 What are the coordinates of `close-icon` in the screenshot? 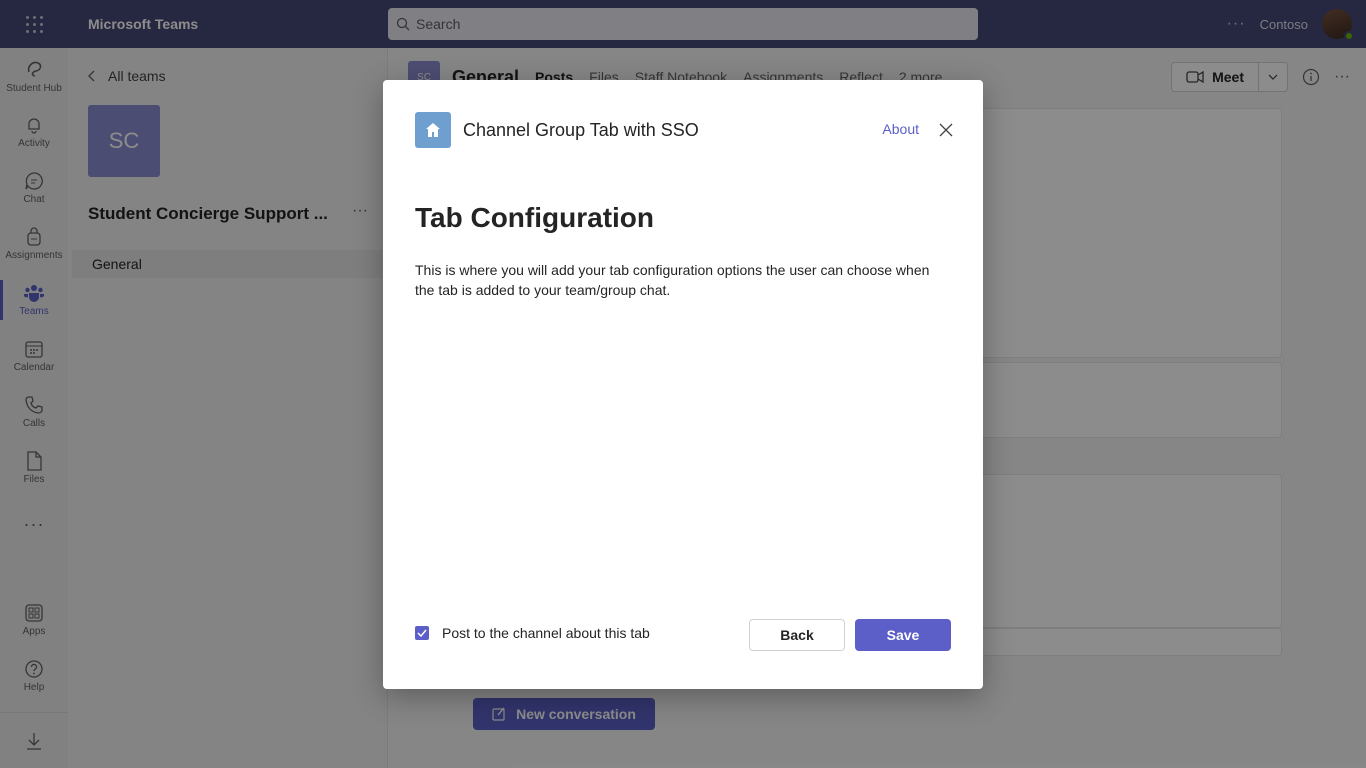 It's located at (946, 130).